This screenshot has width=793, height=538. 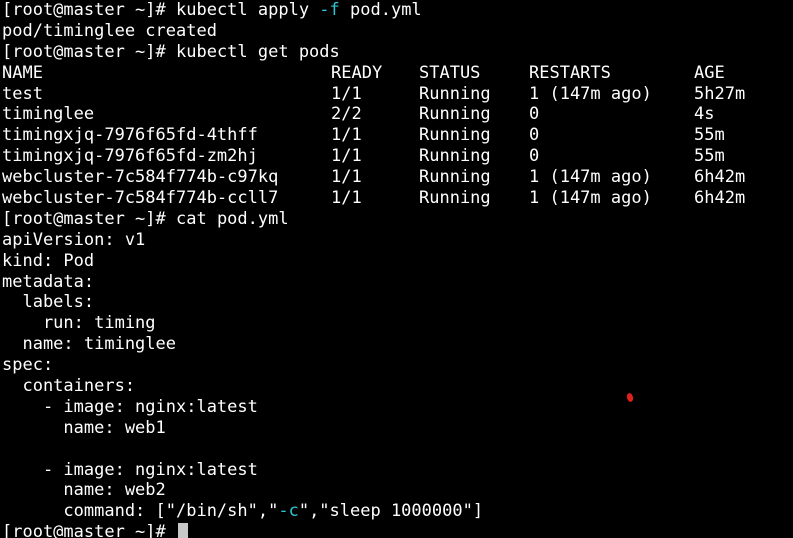 What do you see at coordinates (396, 52) in the screenshot?
I see `command-line: [root@master ~]# kubectl get pods` at bounding box center [396, 52].